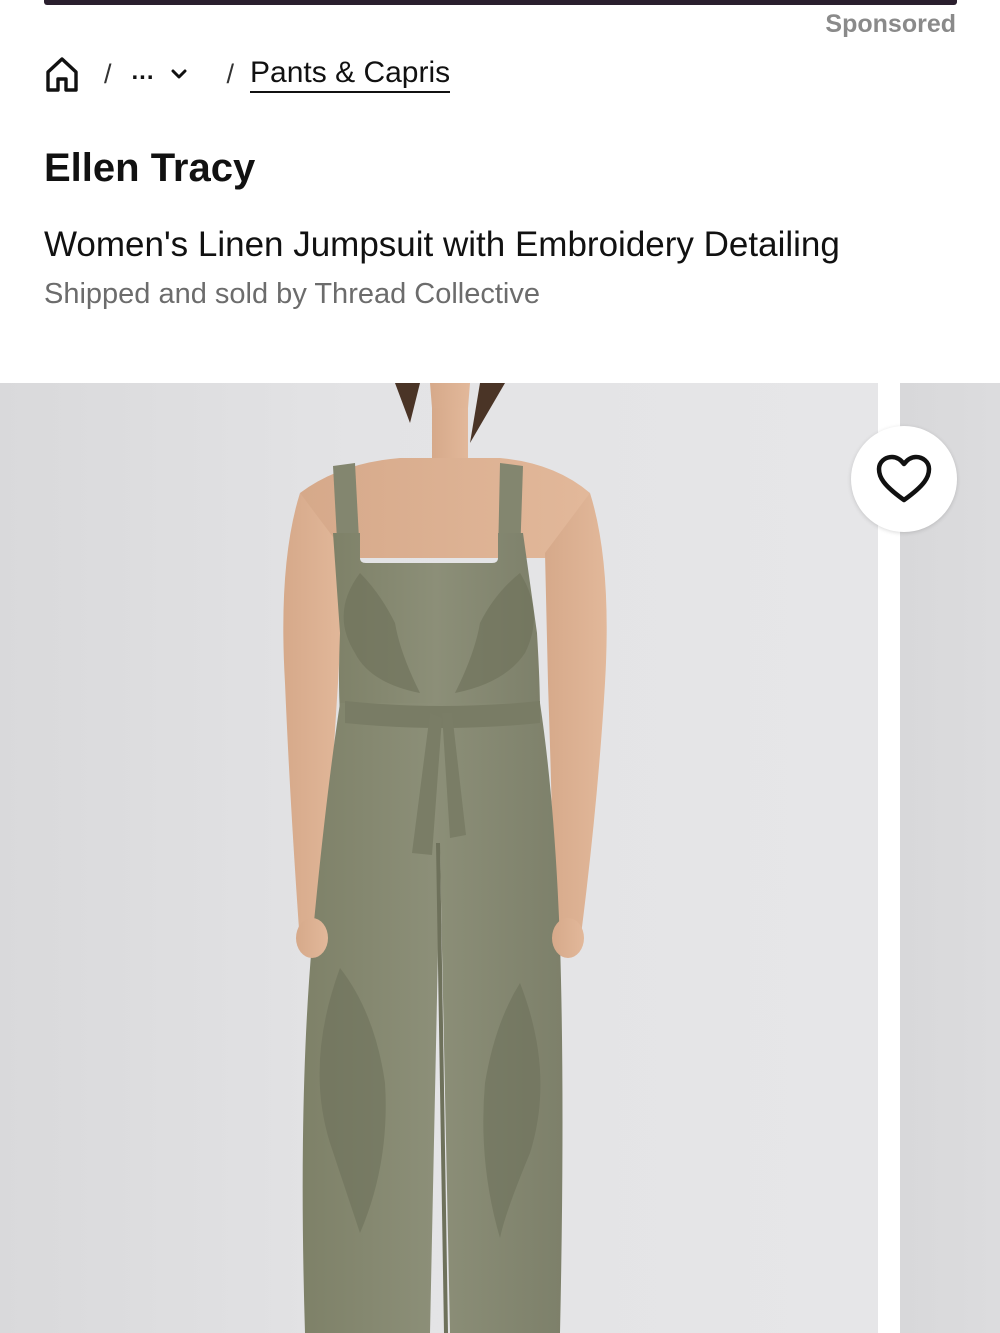 This screenshot has width=1000, height=1333. What do you see at coordinates (247, 74) in the screenshot?
I see `breadcrumb: / ... / Pants & Capris` at bounding box center [247, 74].